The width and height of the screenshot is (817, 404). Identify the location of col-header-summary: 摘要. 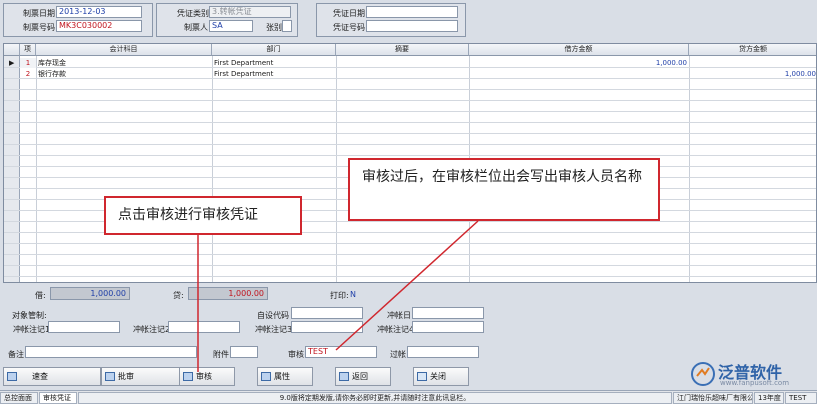
(402, 50).